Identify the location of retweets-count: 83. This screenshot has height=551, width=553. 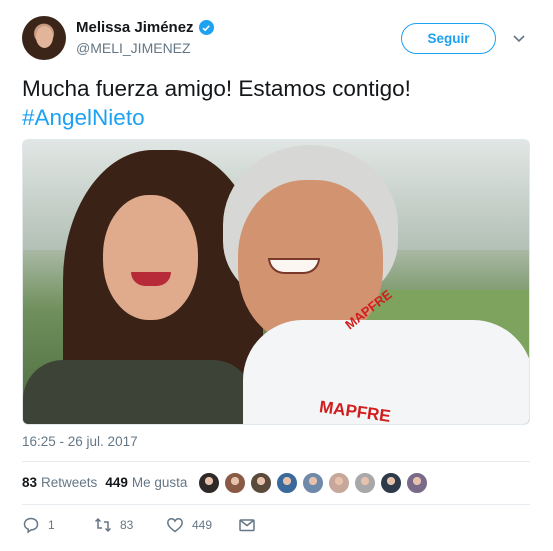
(30, 482).